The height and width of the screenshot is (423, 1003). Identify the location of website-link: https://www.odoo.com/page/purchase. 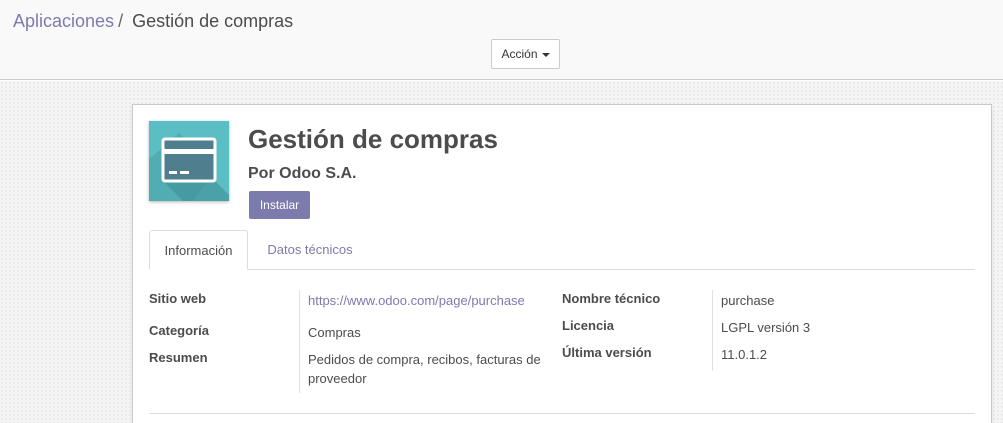
(416, 300).